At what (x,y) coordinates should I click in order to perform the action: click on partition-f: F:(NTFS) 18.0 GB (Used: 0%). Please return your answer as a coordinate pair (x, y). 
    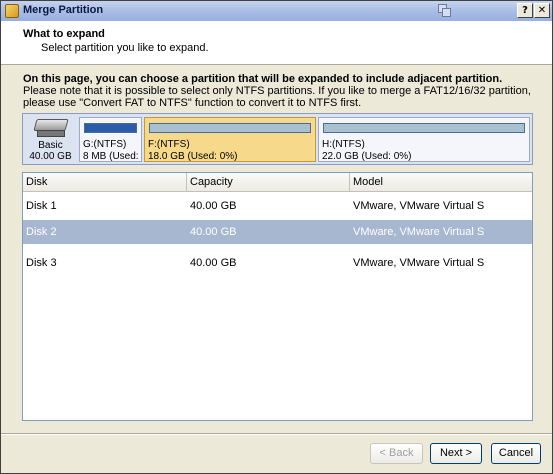
    Looking at the image, I should click on (230, 139).